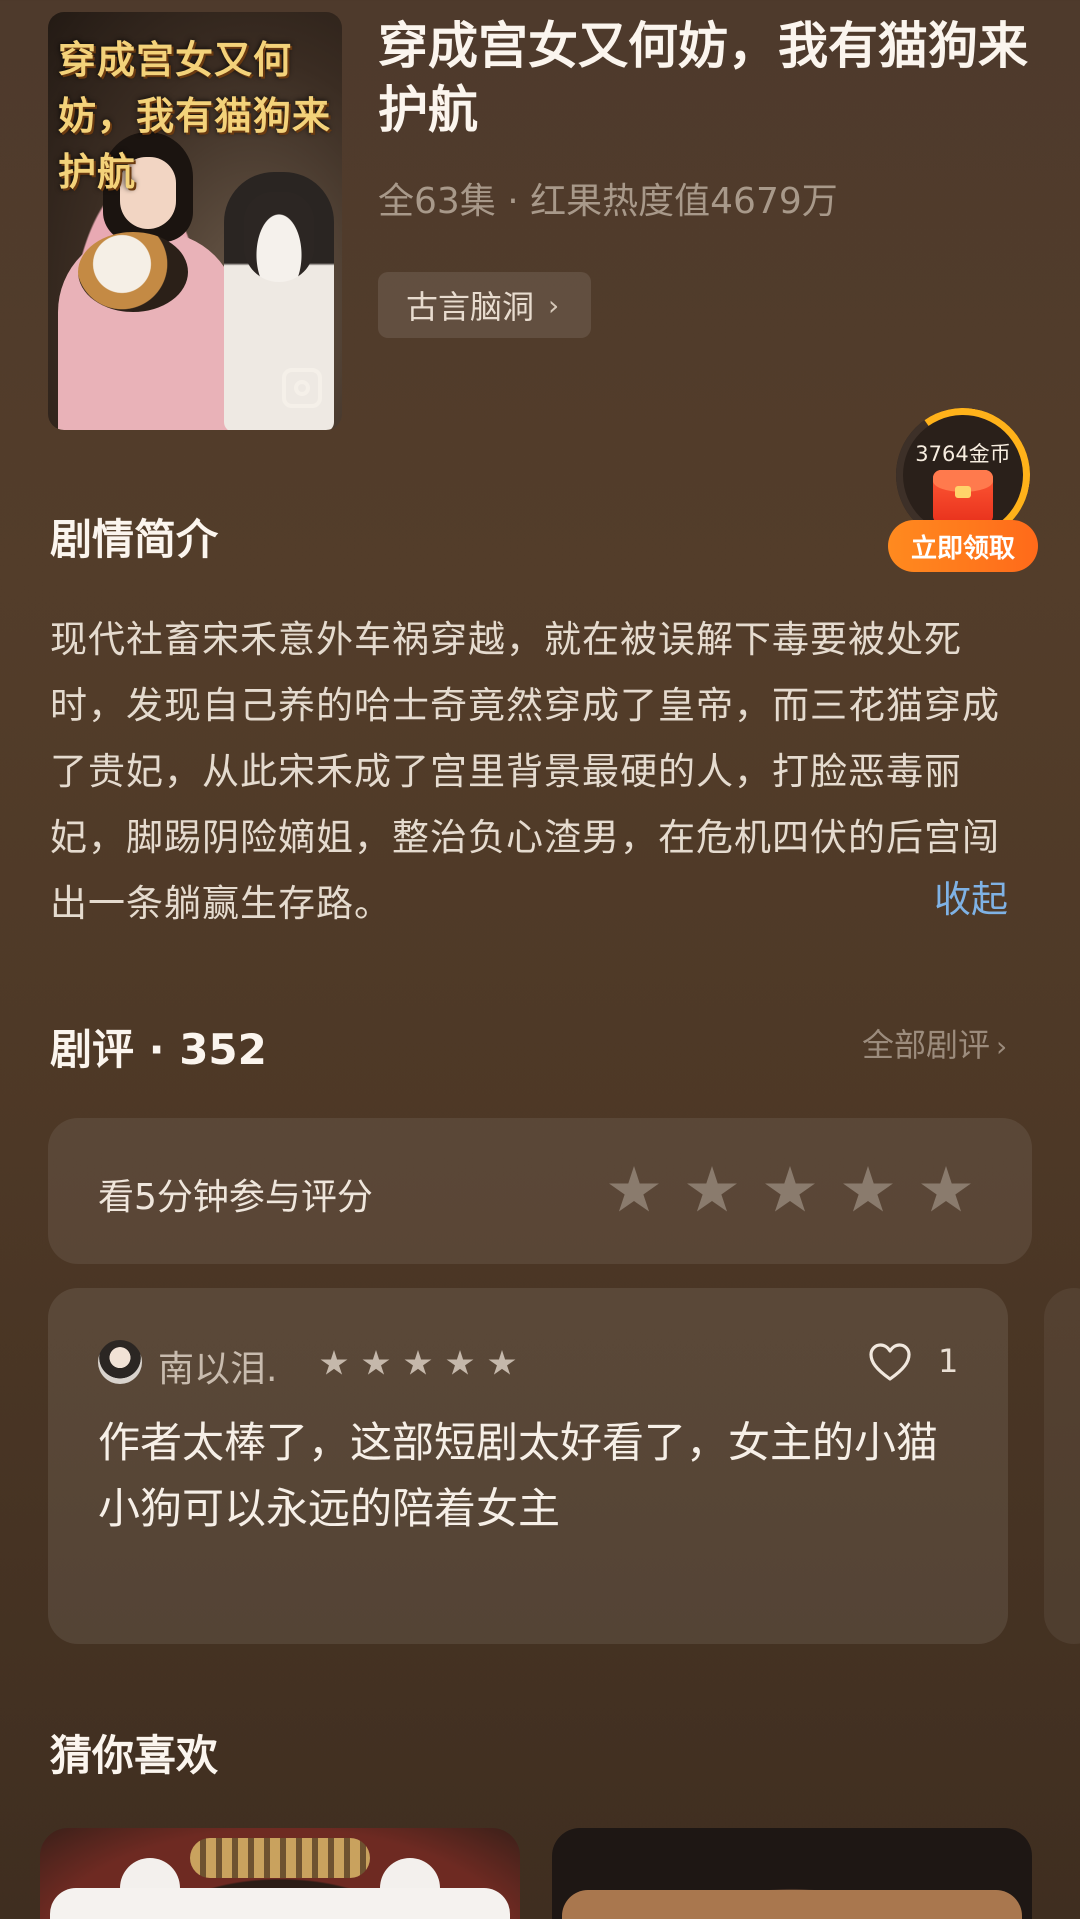 The image size is (1080, 1919). I want to click on recommend-heading: 猜你喜欢, so click(134, 1755).